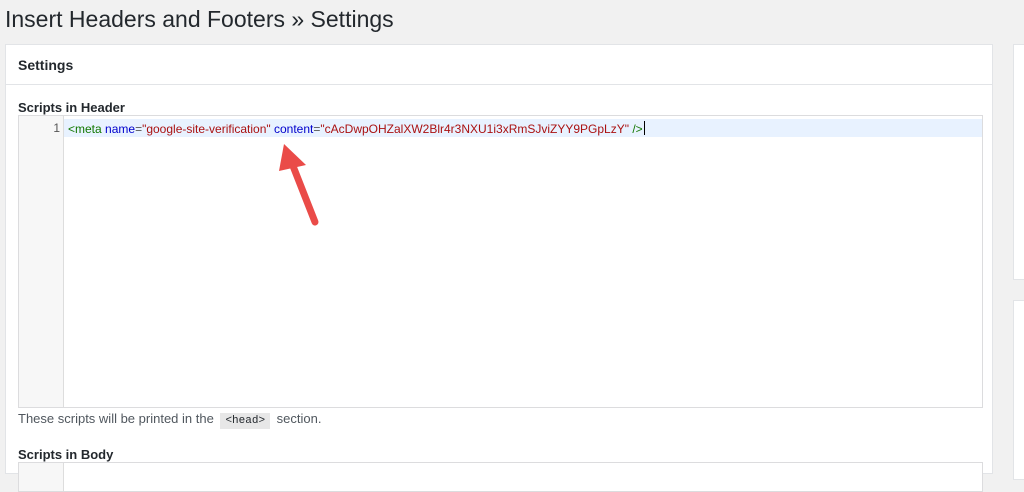  What do you see at coordinates (499, 65) in the screenshot?
I see `panel-title: Settings` at bounding box center [499, 65].